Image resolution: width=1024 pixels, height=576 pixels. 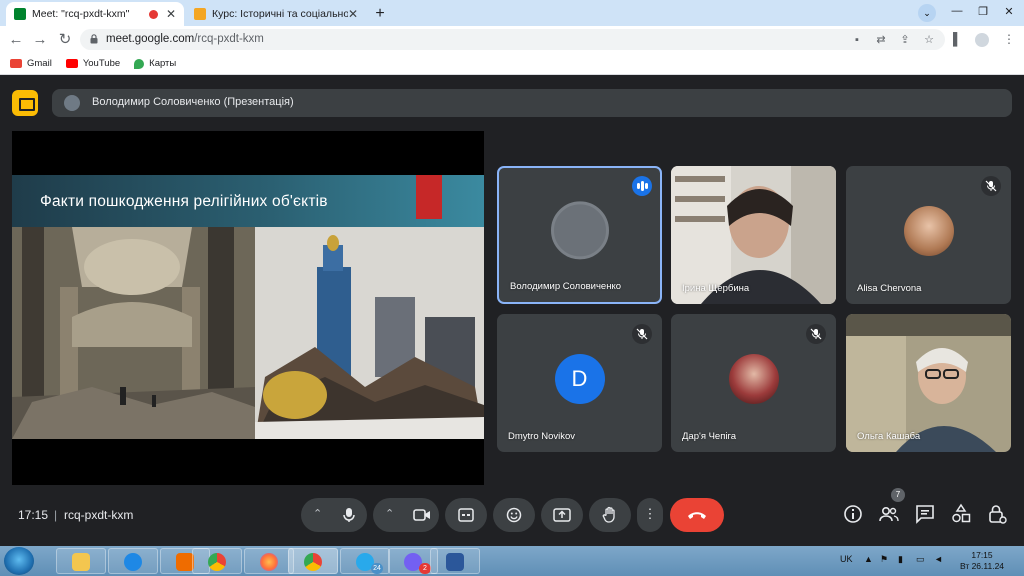 I want to click on call-controls: 17:15 | rcq-pxdt-kxm ⌃ ⌃ ⋮, so click(x=512, y=516).